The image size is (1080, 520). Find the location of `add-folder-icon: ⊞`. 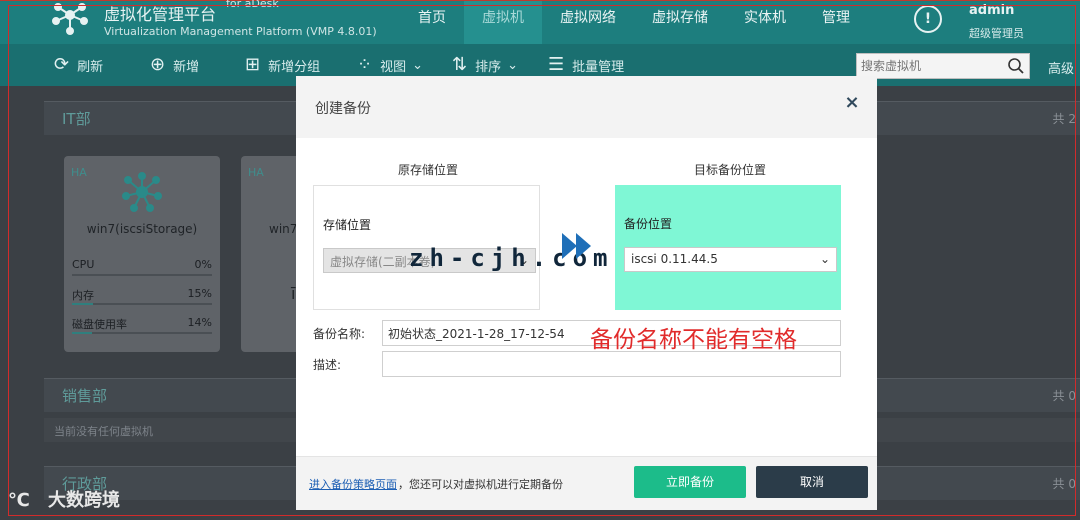

add-folder-icon: ⊞ is located at coordinates (253, 64).